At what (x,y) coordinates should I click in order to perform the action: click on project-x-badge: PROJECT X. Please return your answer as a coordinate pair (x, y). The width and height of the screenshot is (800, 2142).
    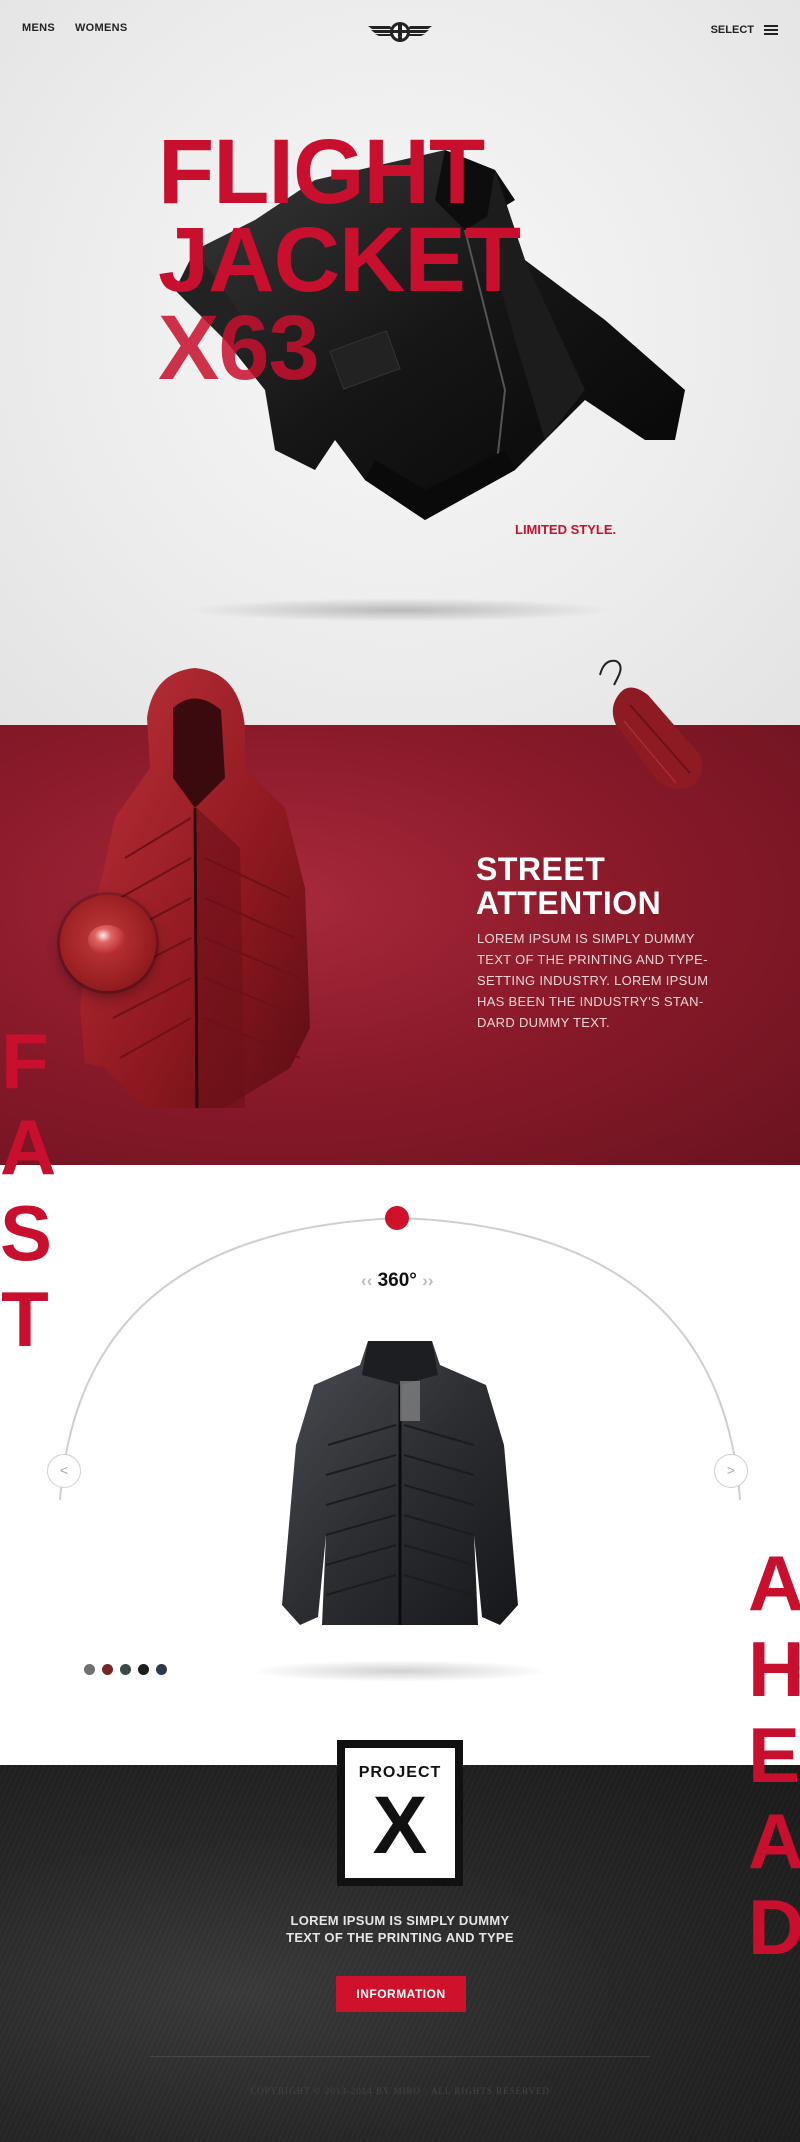
    Looking at the image, I should click on (400, 1813).